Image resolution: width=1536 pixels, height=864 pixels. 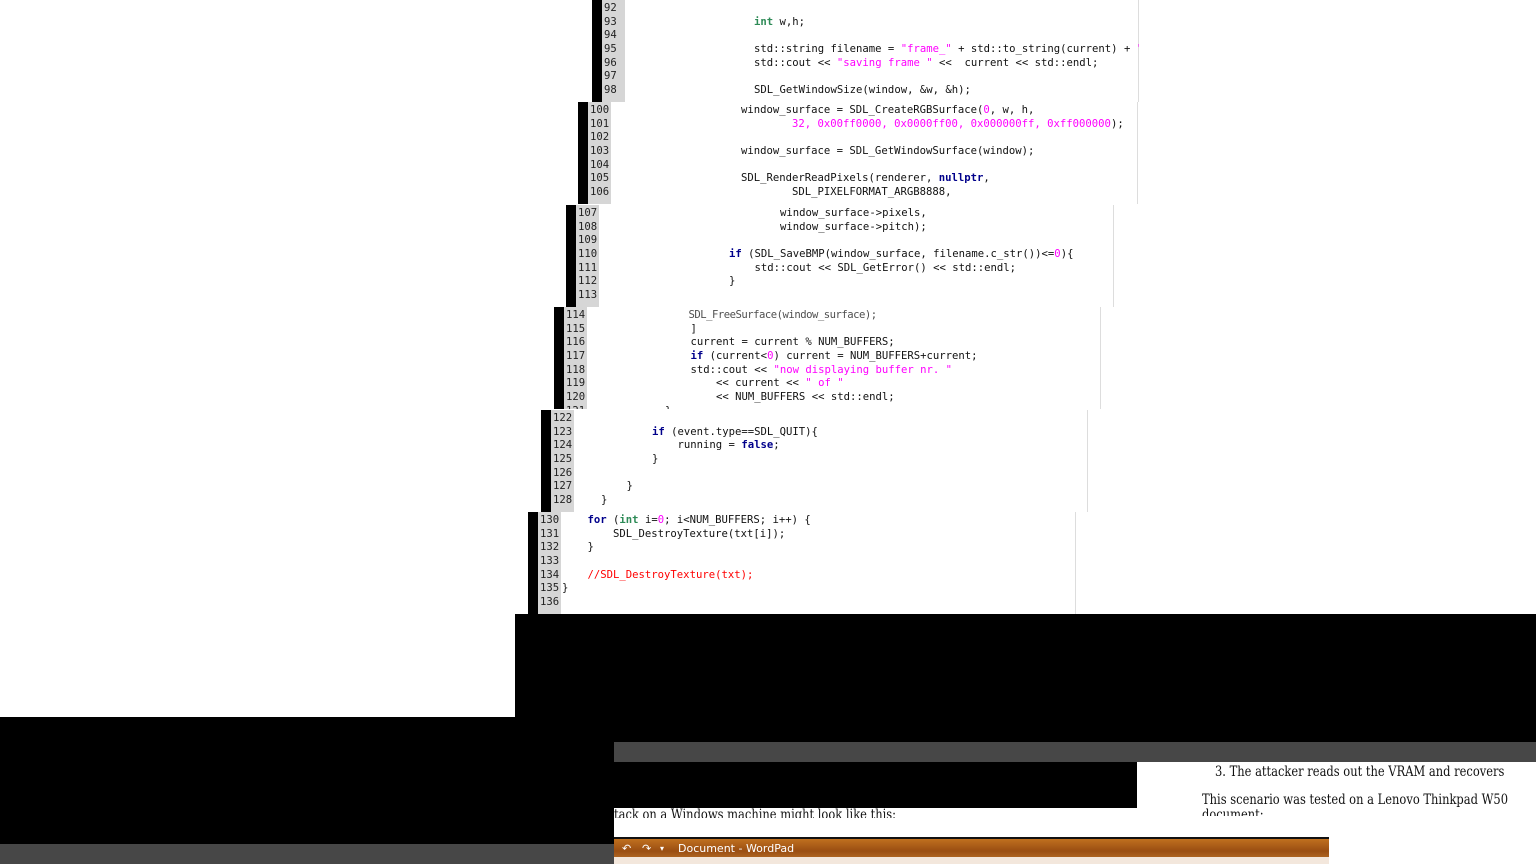 I want to click on line-number: 106, so click(x=600, y=192).